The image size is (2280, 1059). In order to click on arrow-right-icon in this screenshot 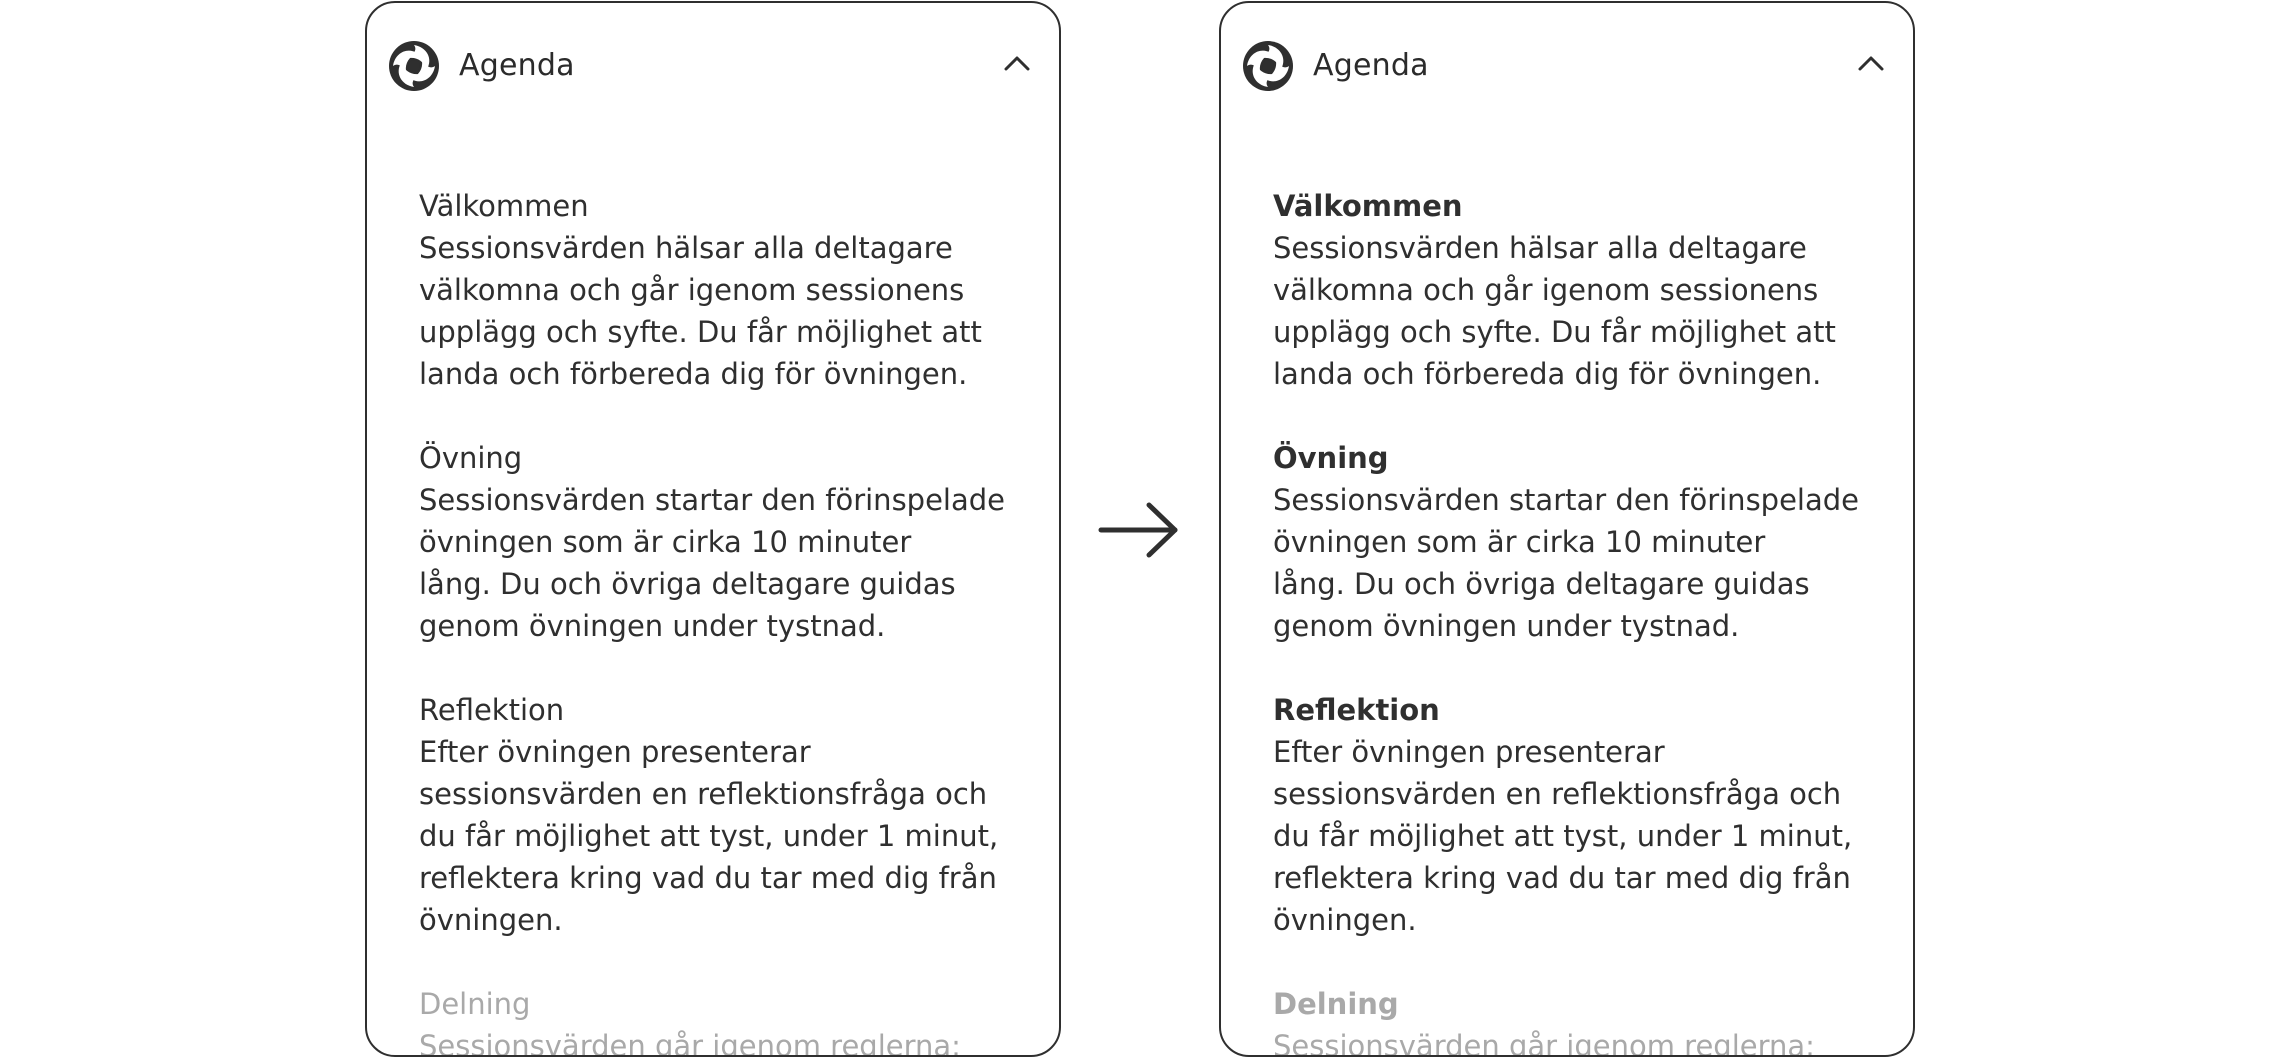, I will do `click(1138, 530)`.